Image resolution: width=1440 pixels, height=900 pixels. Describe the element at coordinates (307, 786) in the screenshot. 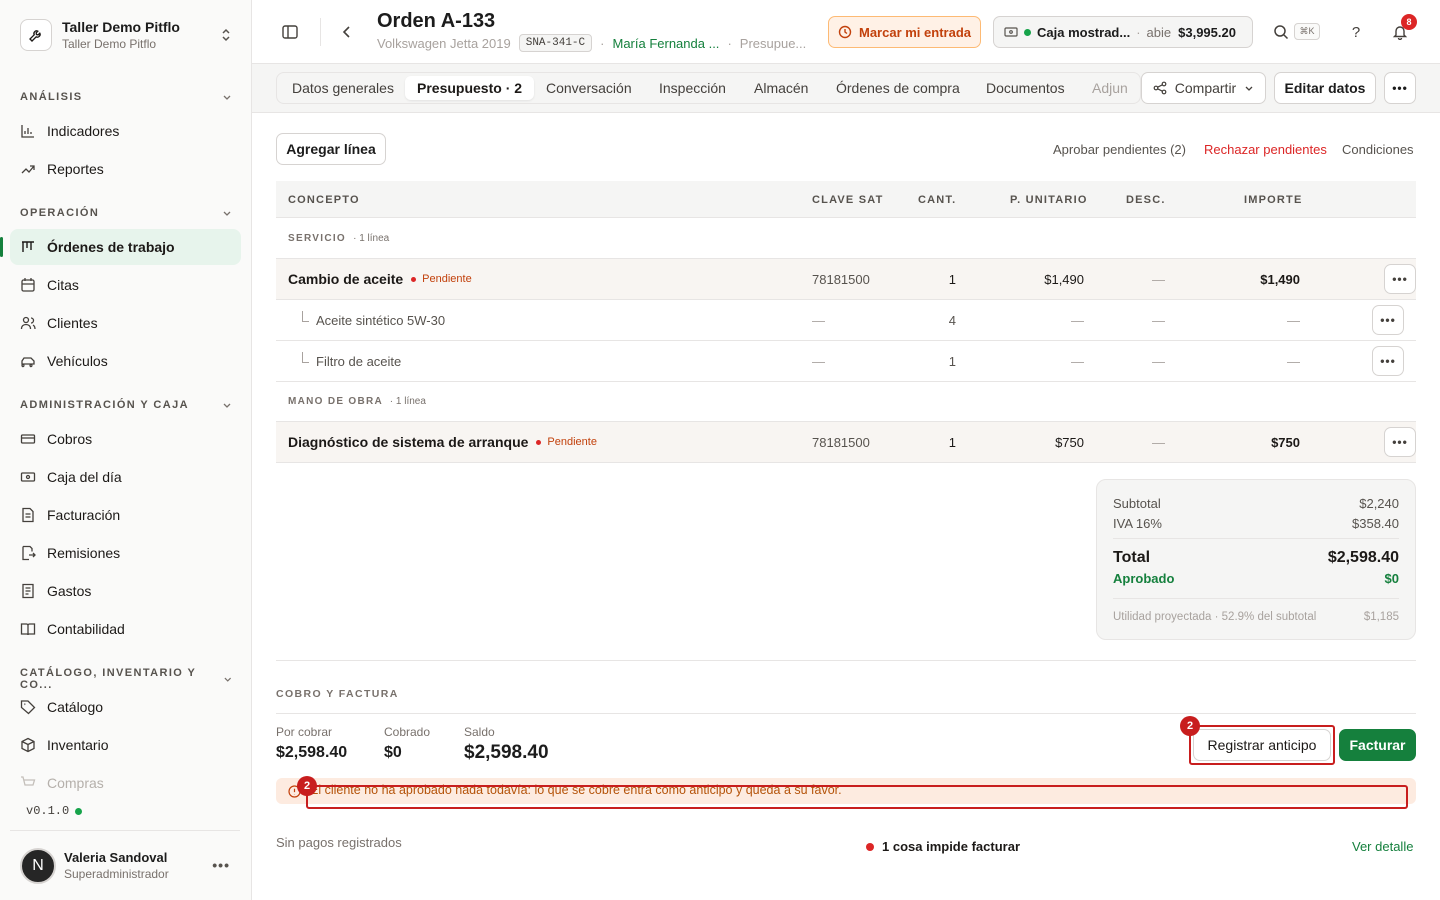

I see `annotation-label: 2` at that location.